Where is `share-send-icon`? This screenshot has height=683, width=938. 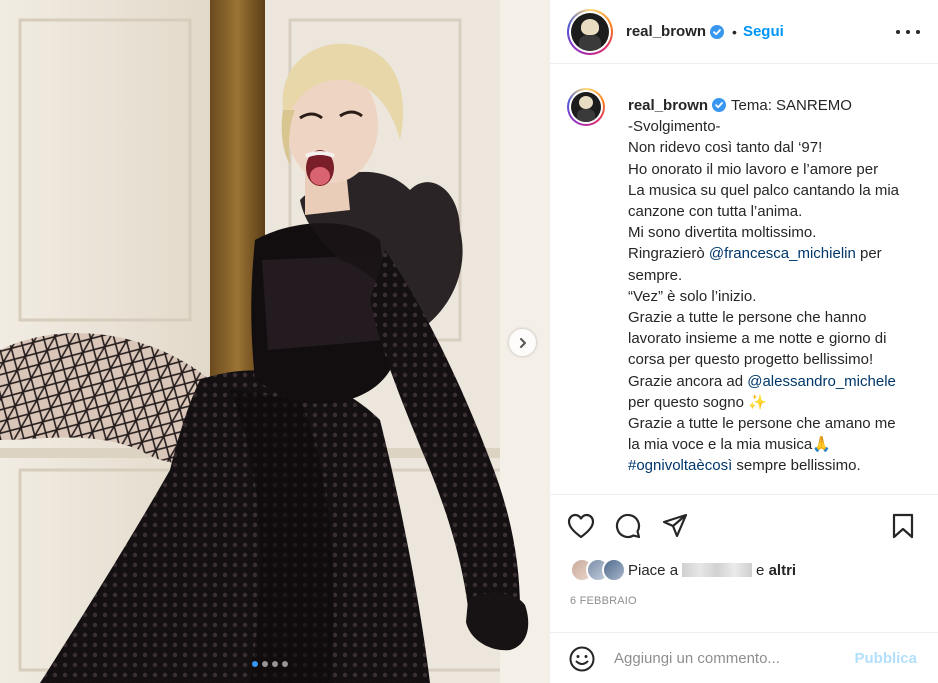 share-send-icon is located at coordinates (675, 526).